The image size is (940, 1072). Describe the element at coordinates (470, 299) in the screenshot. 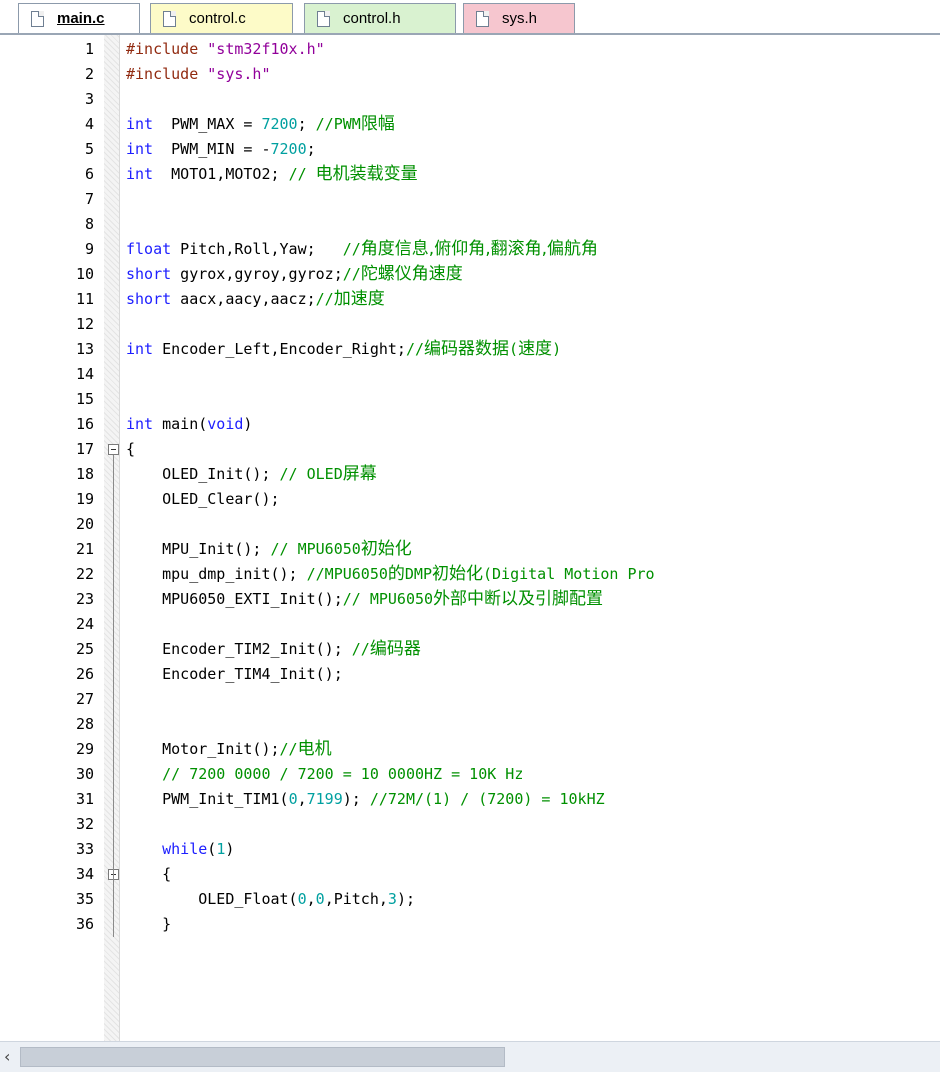

I see `code-line: 11 short aacx,aacy,aacz;//加速度` at that location.